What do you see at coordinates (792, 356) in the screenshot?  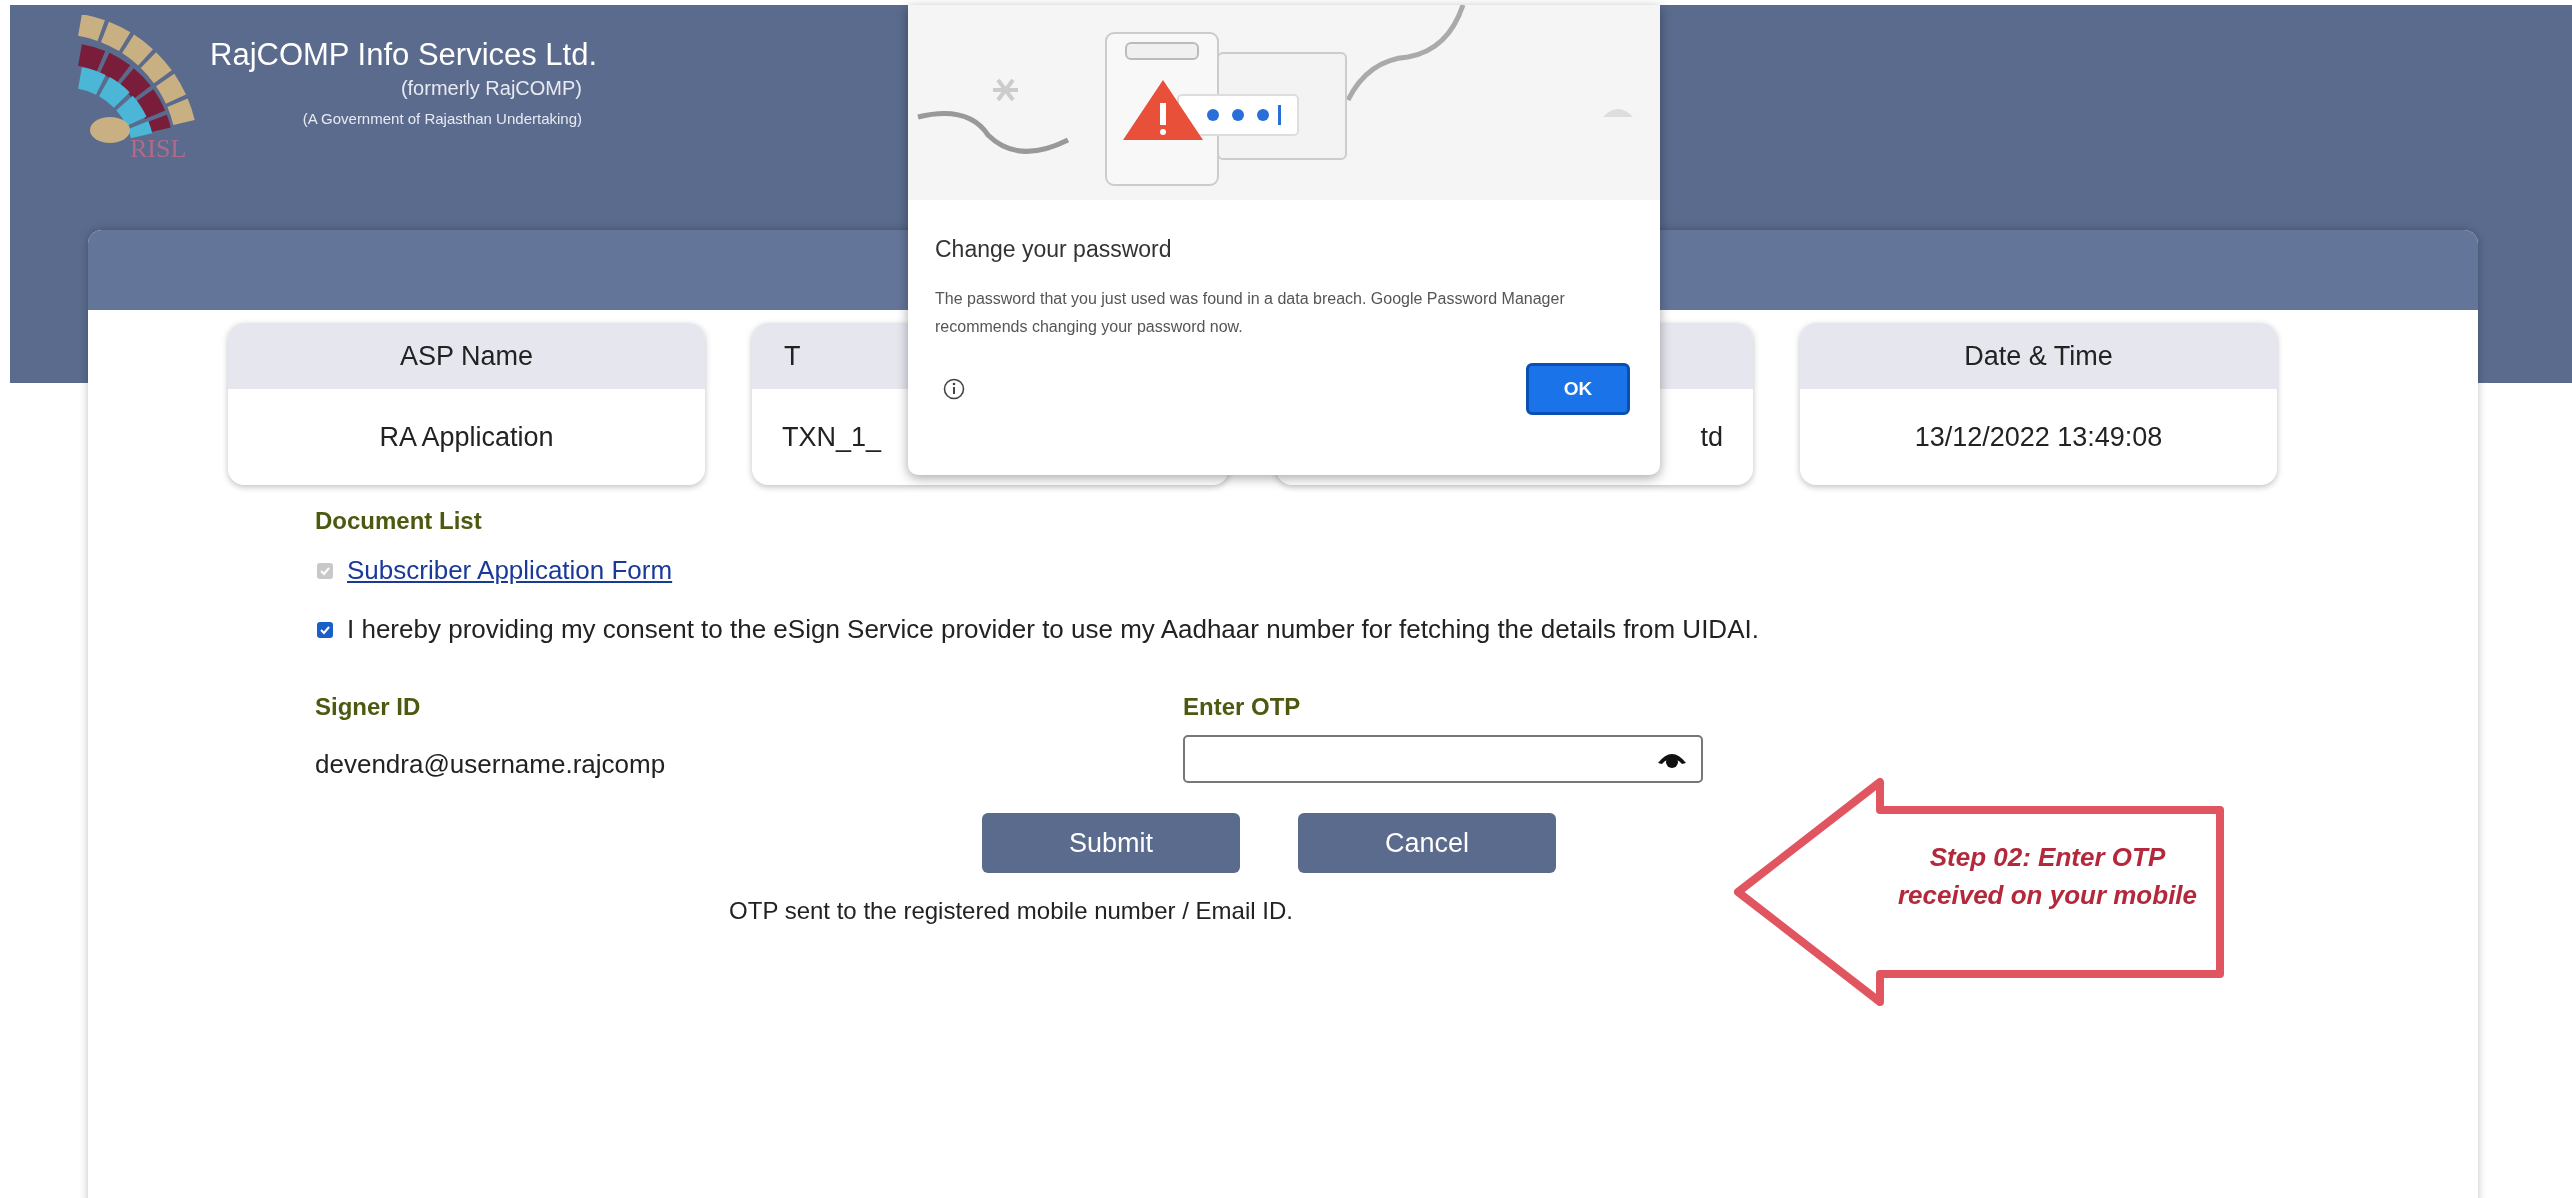 I see `info-label: T` at bounding box center [792, 356].